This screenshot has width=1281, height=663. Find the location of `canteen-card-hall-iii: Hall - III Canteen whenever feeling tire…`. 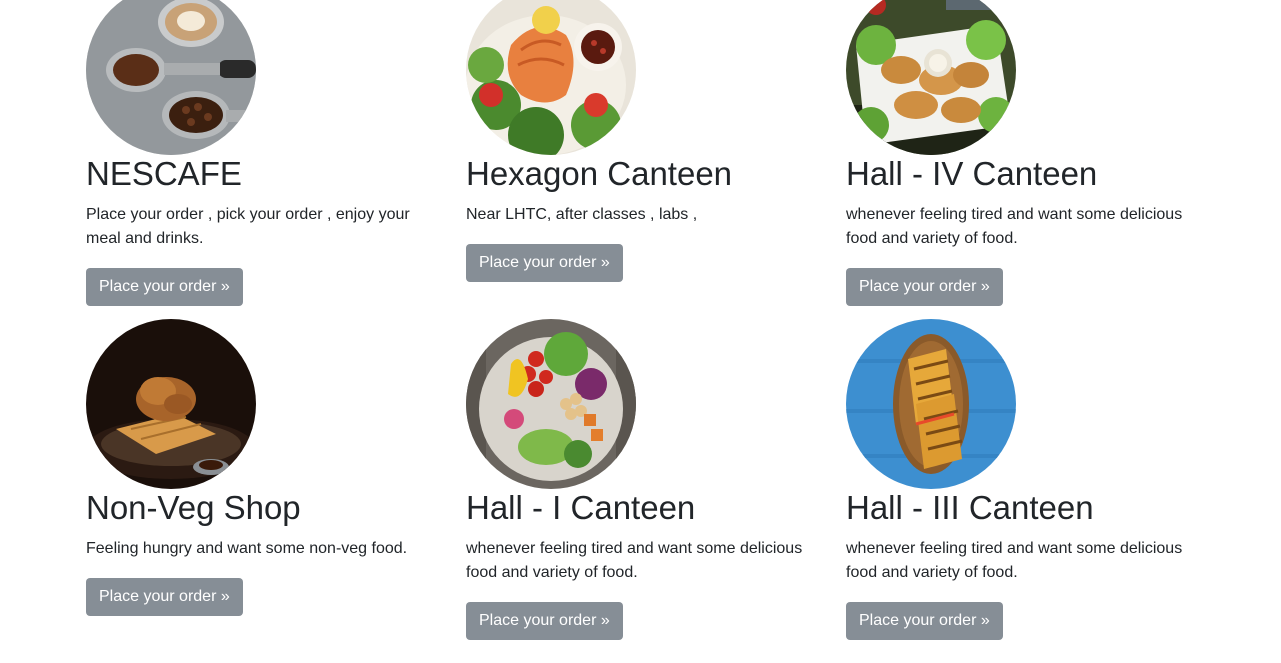

canteen-card-hall-iii: Hall - III Canteen whenever feeling tire… is located at coordinates (1018, 479).